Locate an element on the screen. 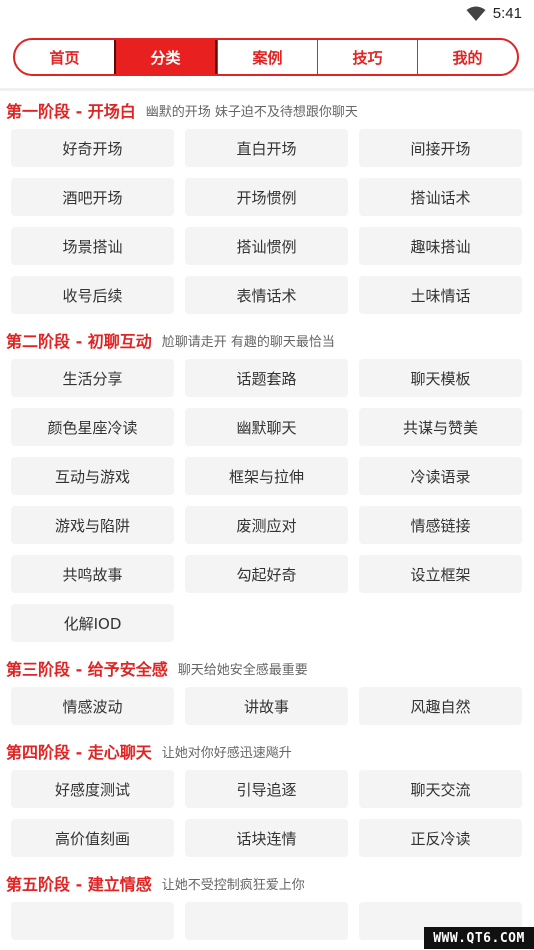 The width and height of the screenshot is (534, 950). category-button: 好奇开场 is located at coordinates (92, 148).